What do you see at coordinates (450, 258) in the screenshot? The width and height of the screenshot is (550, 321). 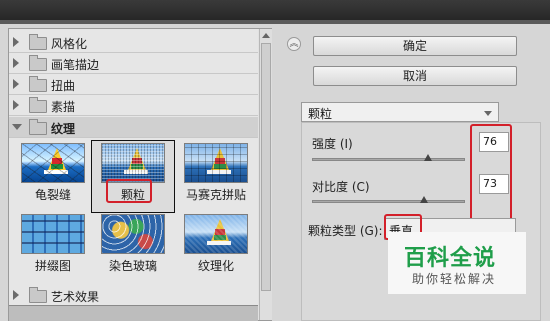 I see `watermark-title: 百科全说` at bounding box center [450, 258].